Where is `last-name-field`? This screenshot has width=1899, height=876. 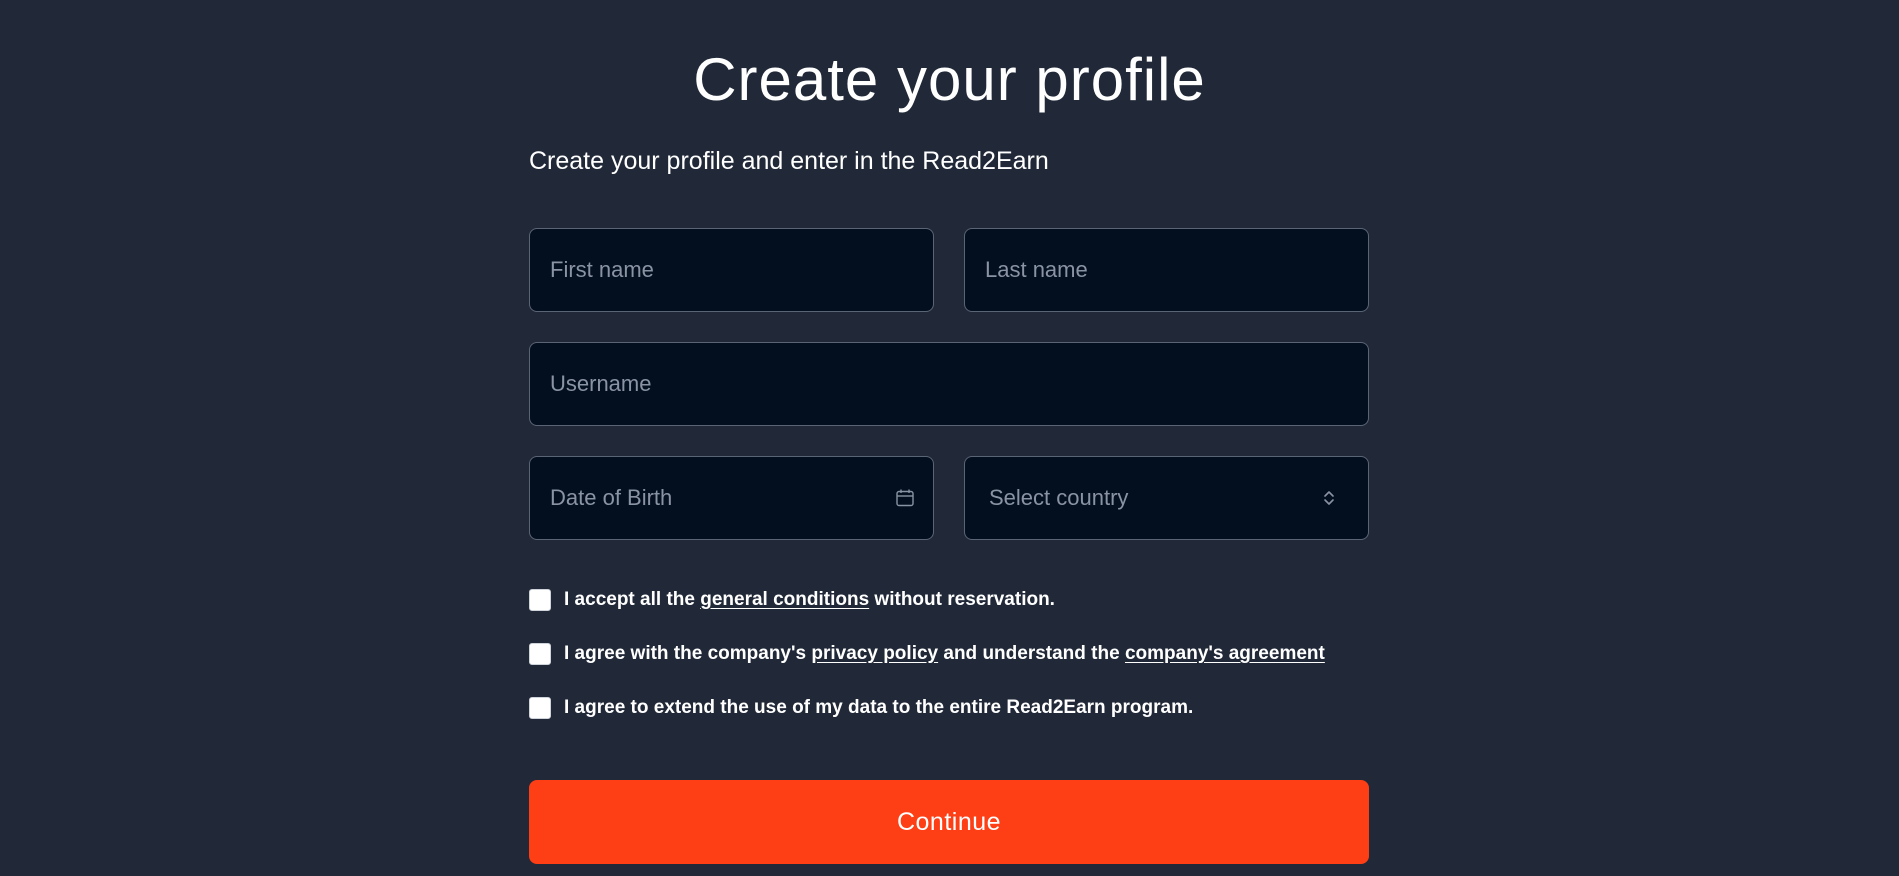 last-name-field is located at coordinates (1166, 270).